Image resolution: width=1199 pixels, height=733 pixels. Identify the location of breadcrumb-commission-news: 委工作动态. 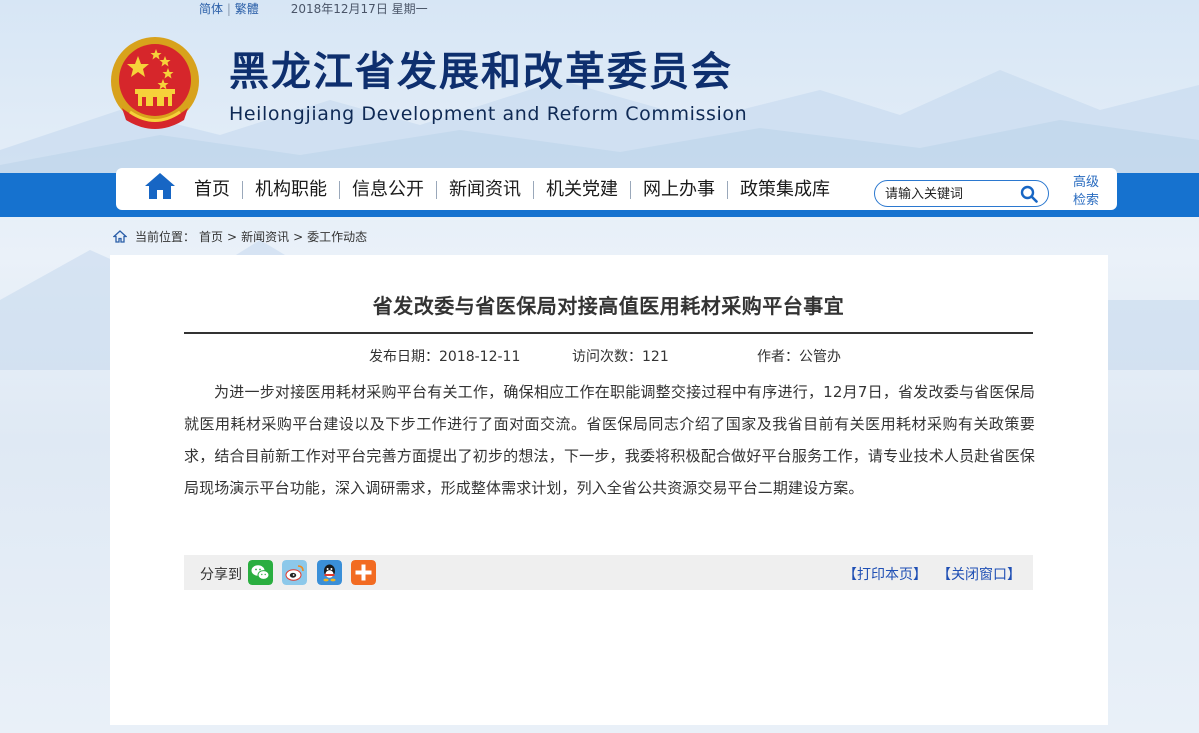
(337, 236).